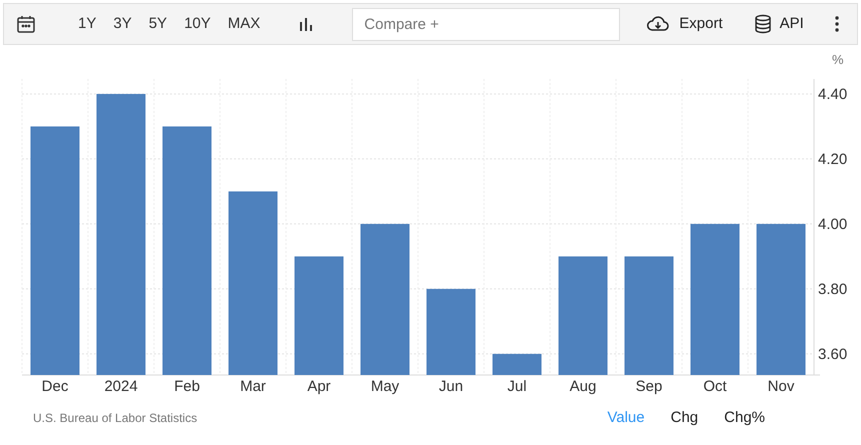  What do you see at coordinates (833, 354) in the screenshot?
I see `y-axis-label: 3.60` at bounding box center [833, 354].